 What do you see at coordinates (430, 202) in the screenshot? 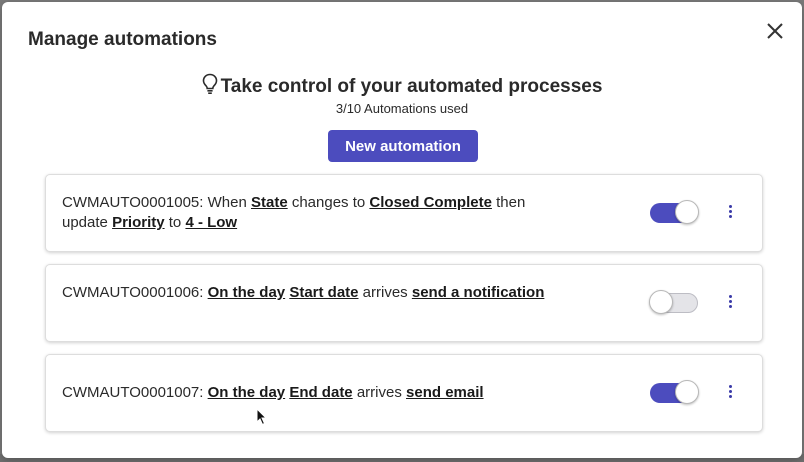
I see `value-link: Closed Complete` at bounding box center [430, 202].